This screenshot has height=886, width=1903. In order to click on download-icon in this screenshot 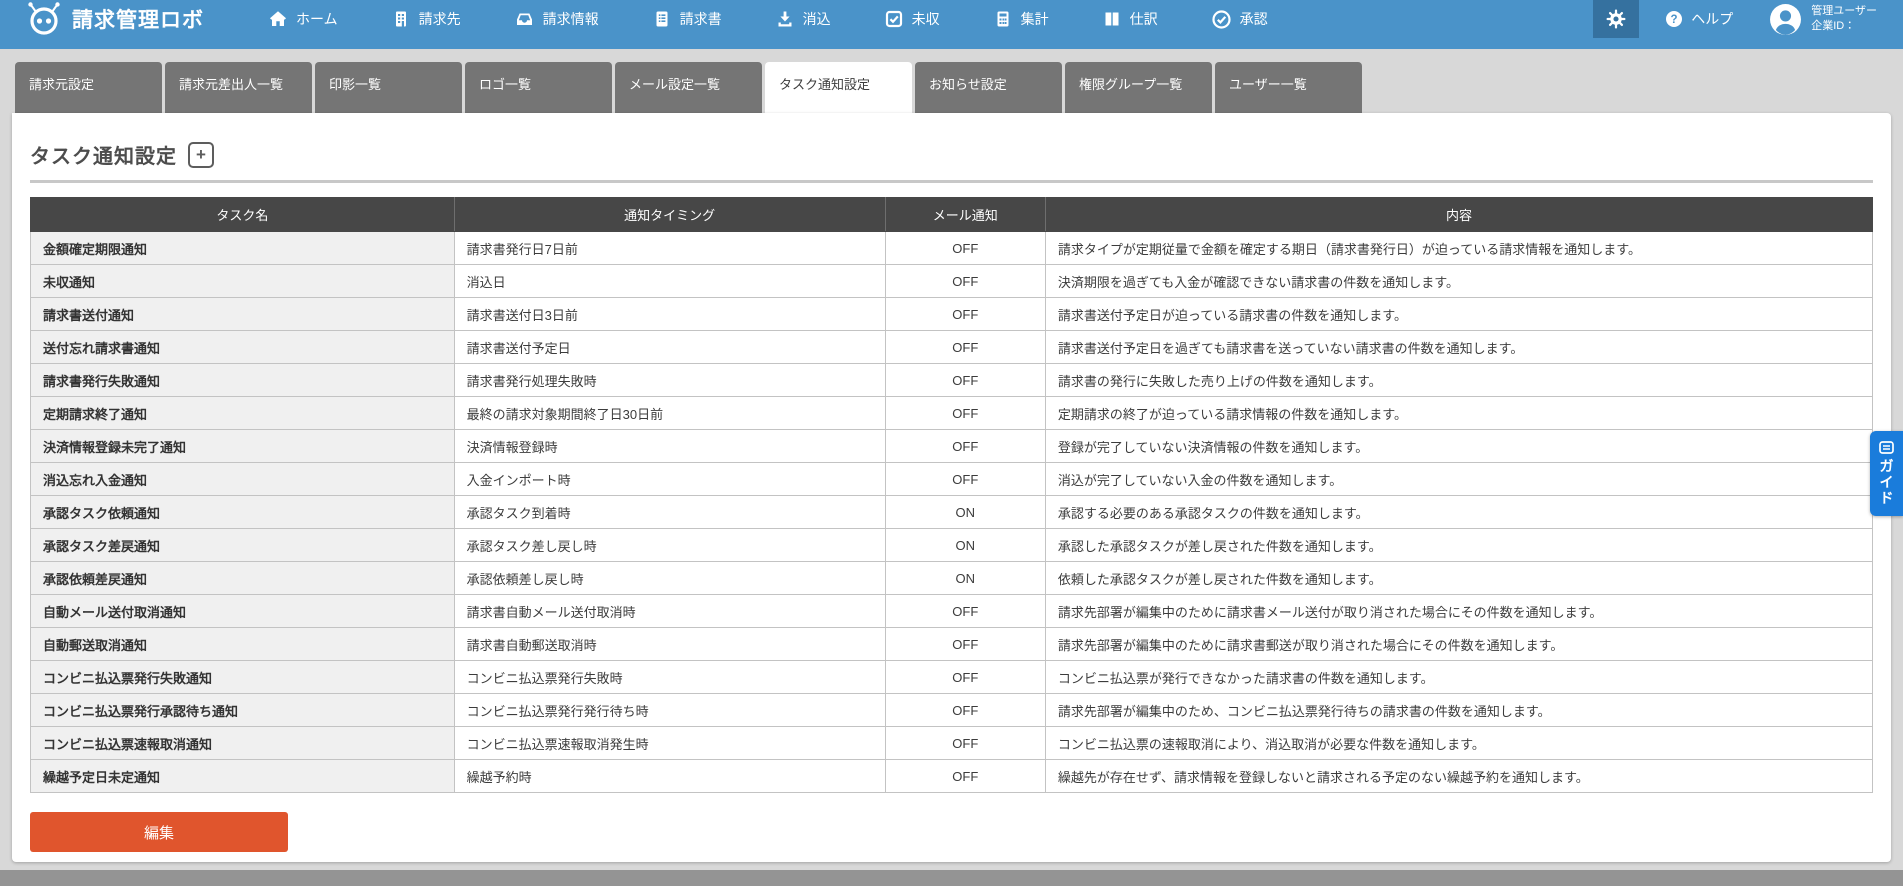, I will do `click(785, 19)`.